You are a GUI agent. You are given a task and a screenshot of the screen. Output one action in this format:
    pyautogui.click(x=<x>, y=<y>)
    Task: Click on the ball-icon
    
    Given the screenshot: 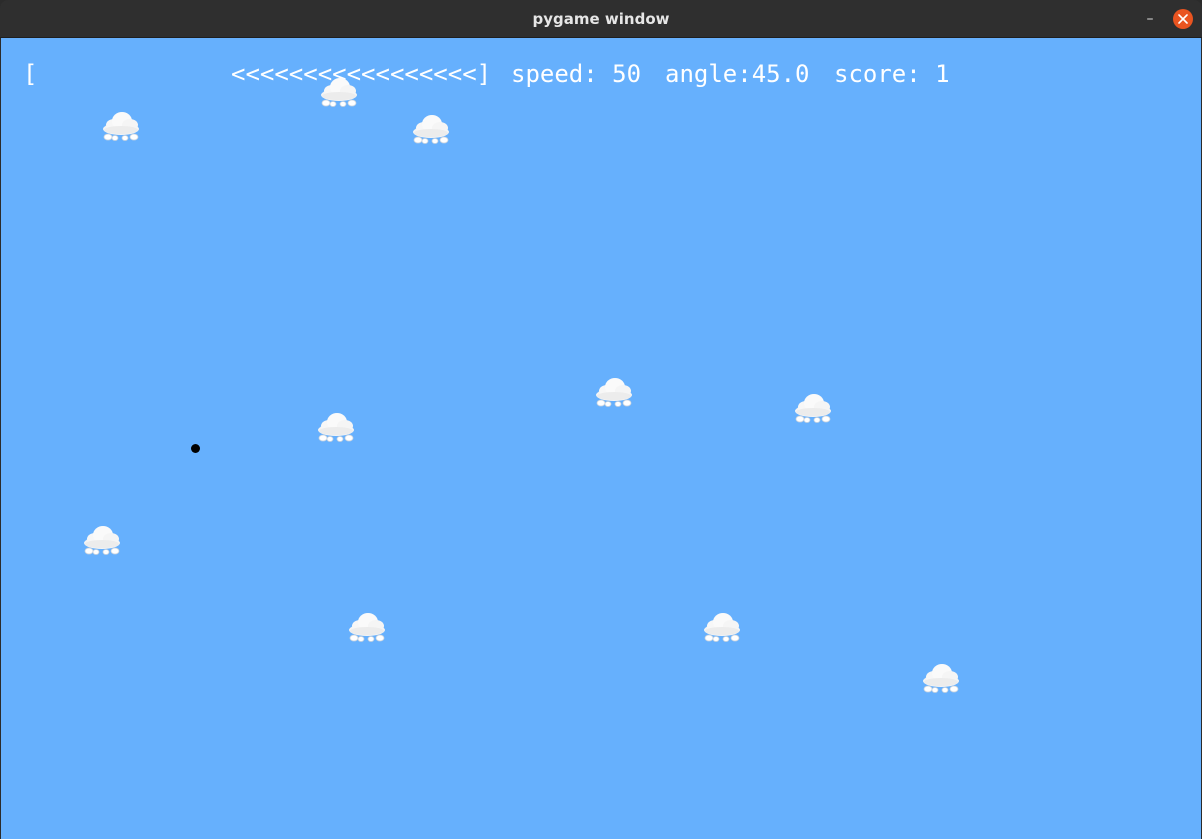 What is the action you would take?
    pyautogui.click(x=195, y=448)
    